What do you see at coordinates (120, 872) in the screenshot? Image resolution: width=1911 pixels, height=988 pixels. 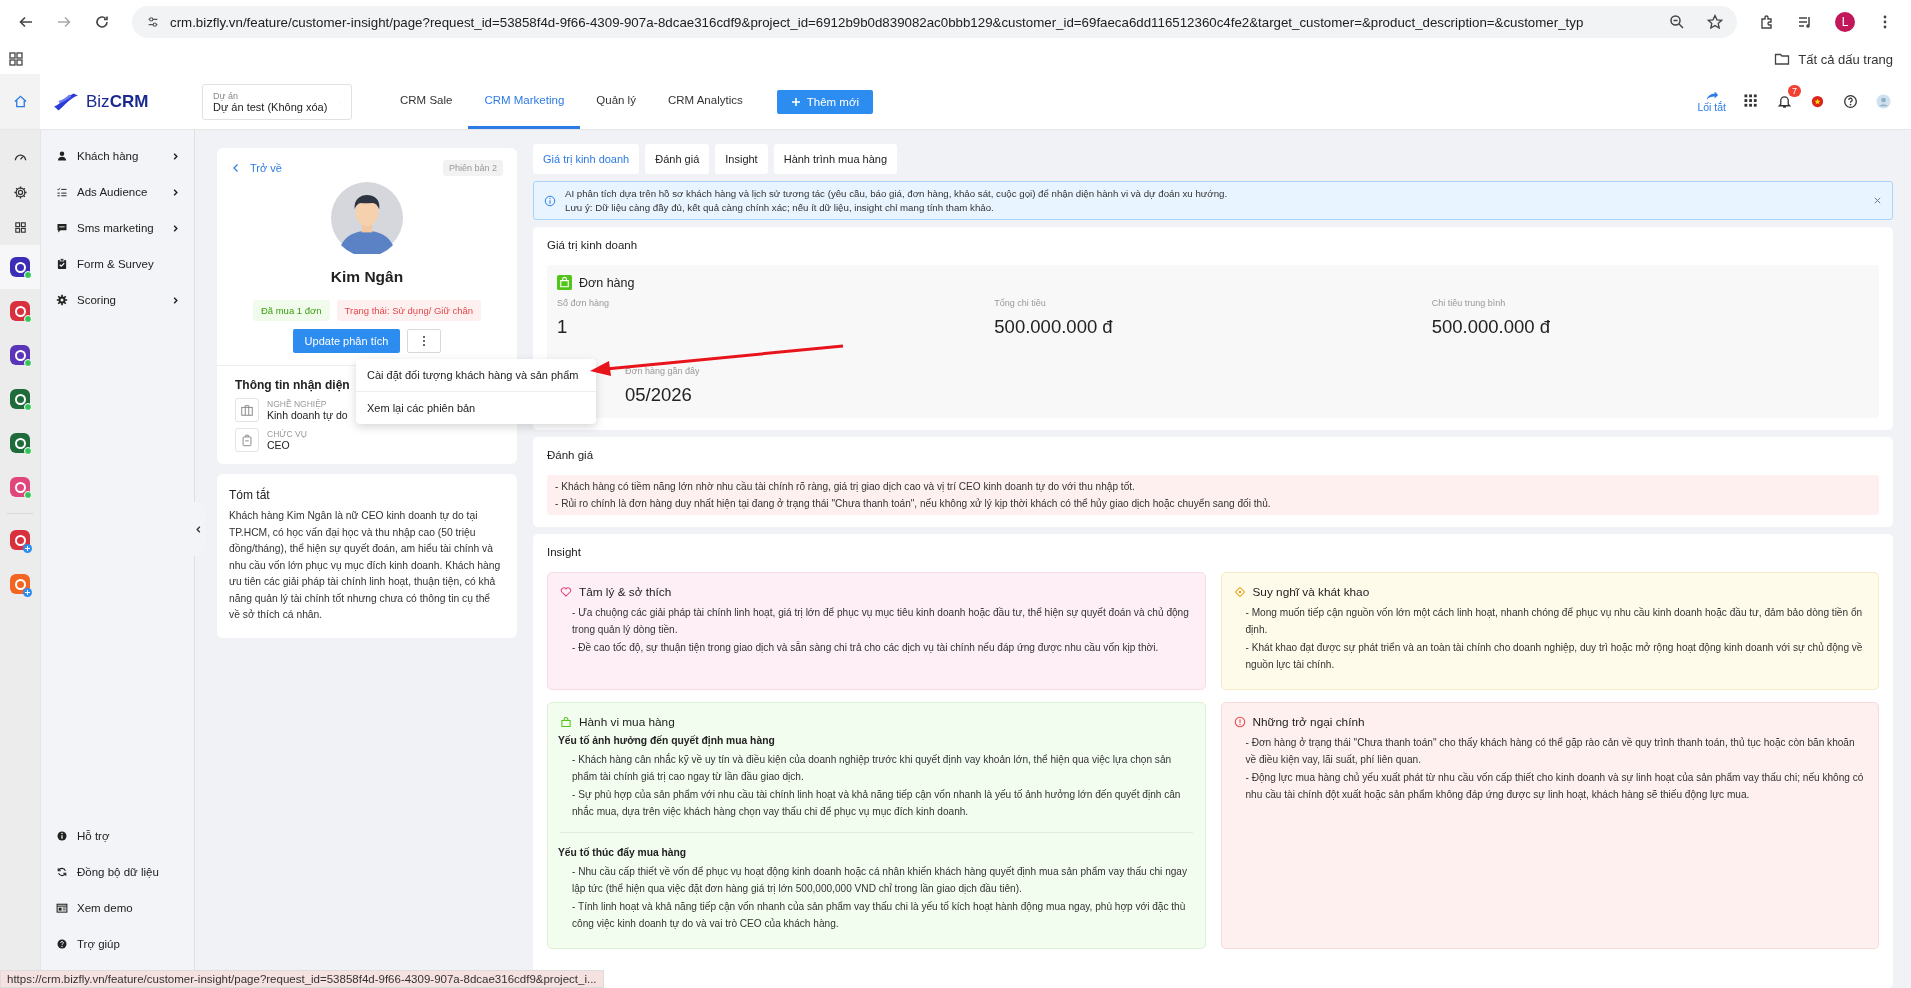 I see `sidebar-link: Đồng bộ dữ liệu` at bounding box center [120, 872].